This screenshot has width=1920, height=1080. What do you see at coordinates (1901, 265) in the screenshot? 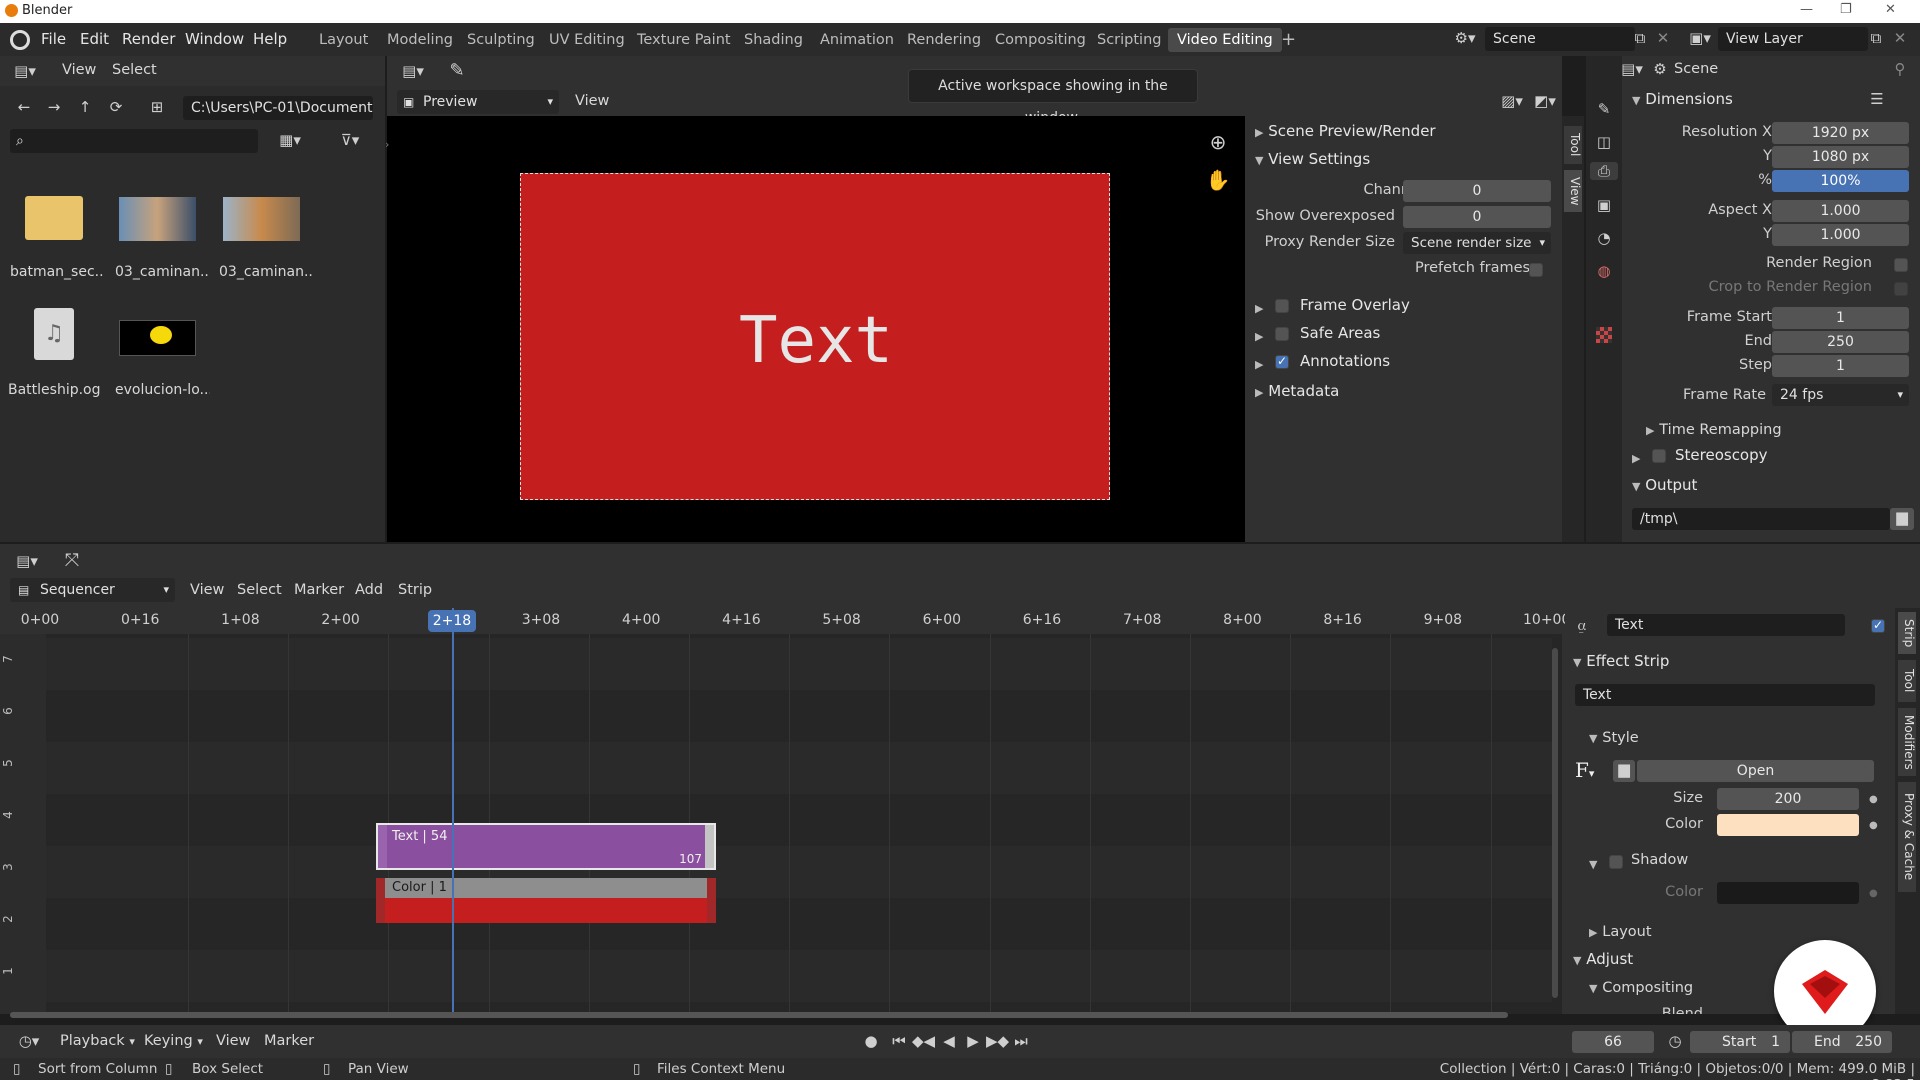
I see `render-region-checkbox` at bounding box center [1901, 265].